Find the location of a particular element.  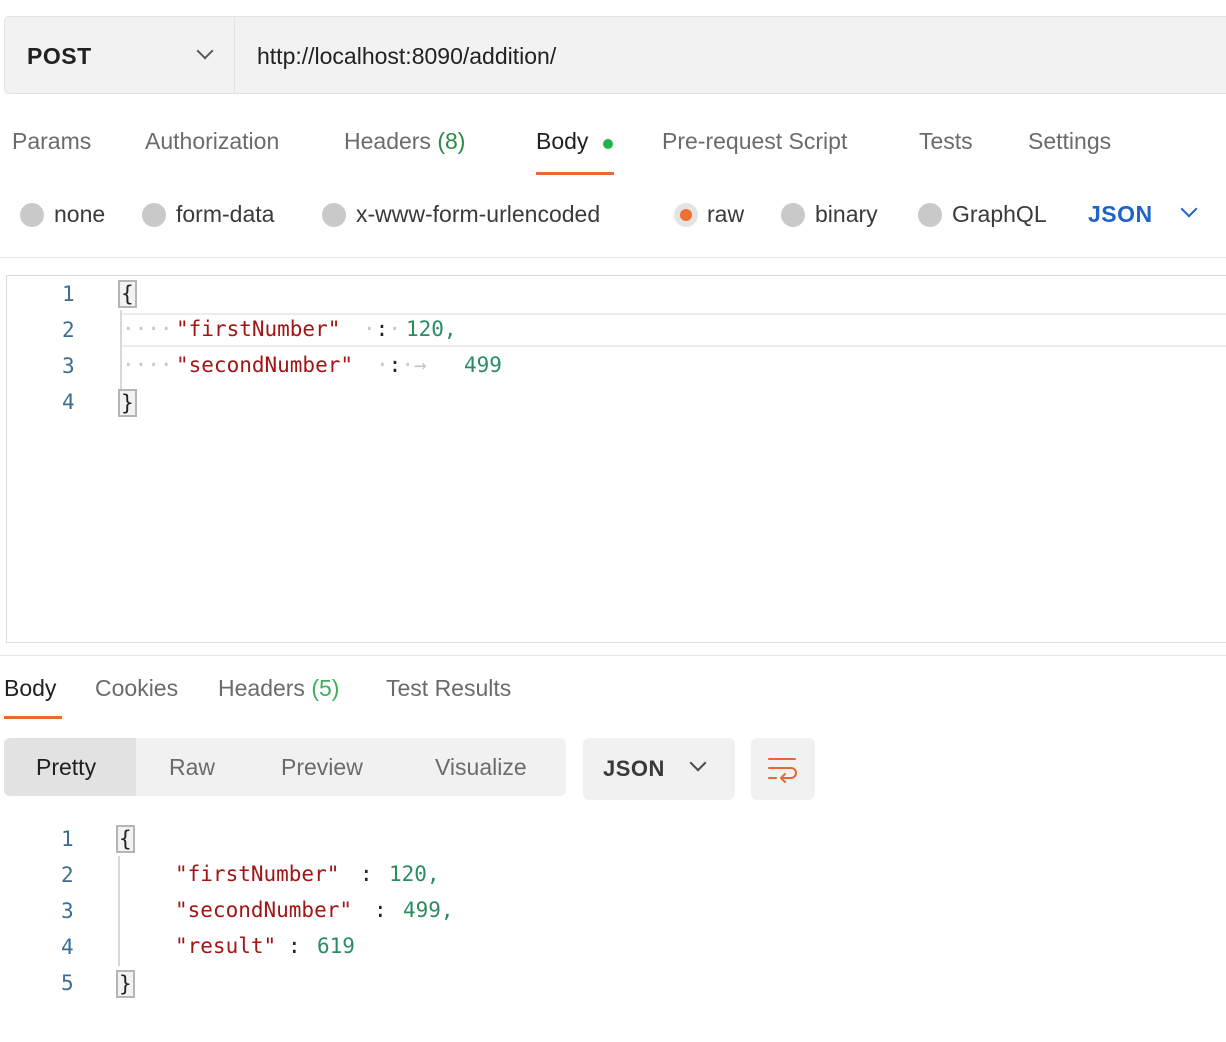

radio-form-data-label: form-data is located at coordinates (225, 214).